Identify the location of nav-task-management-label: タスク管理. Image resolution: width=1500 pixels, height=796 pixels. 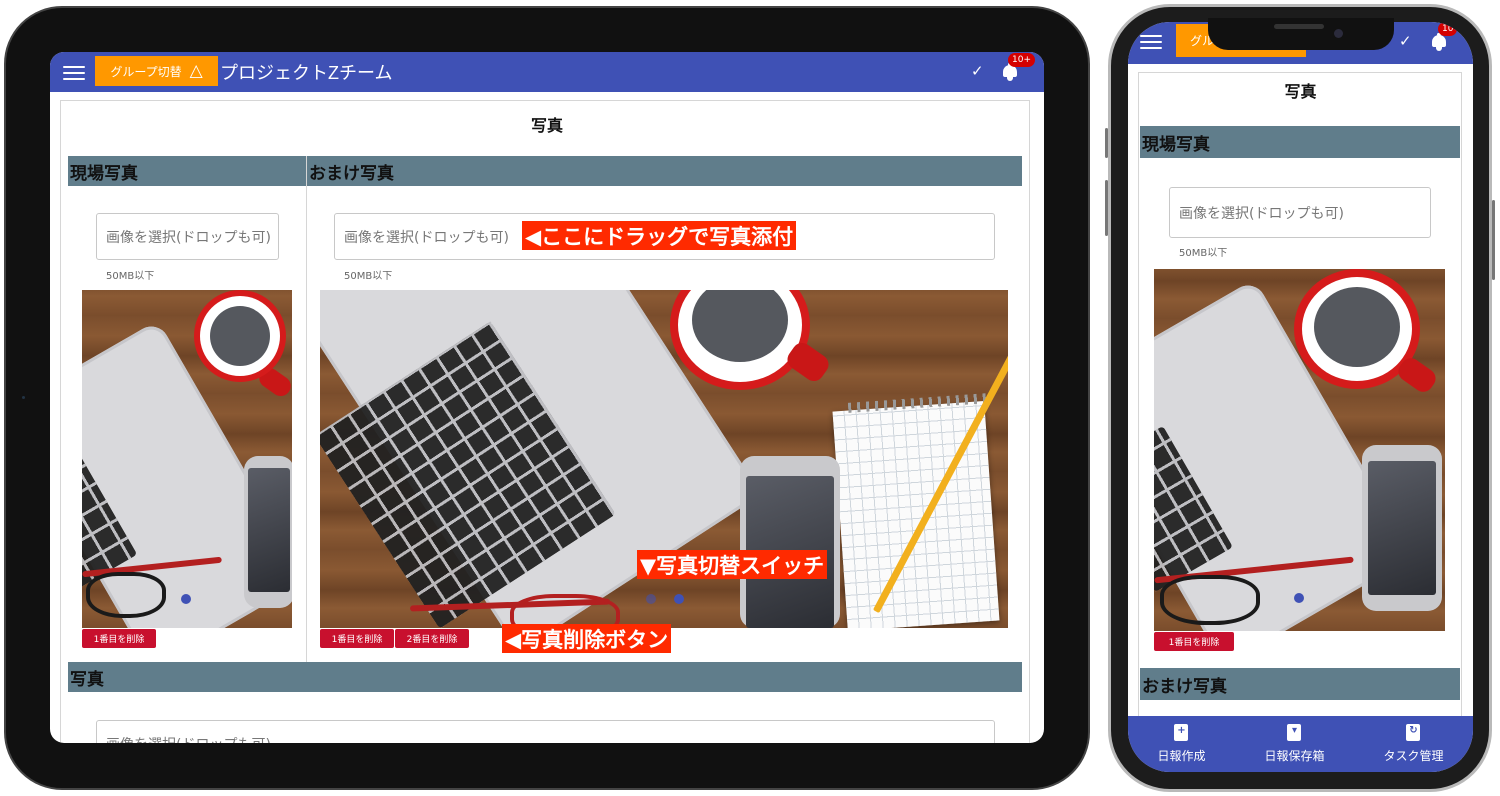
(1413, 756).